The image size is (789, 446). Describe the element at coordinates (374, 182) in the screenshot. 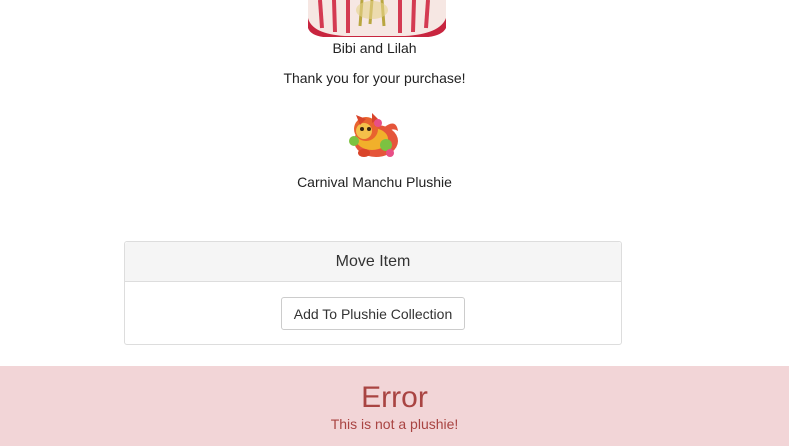

I see `item-name: Carnival Manchu Plushie` at that location.